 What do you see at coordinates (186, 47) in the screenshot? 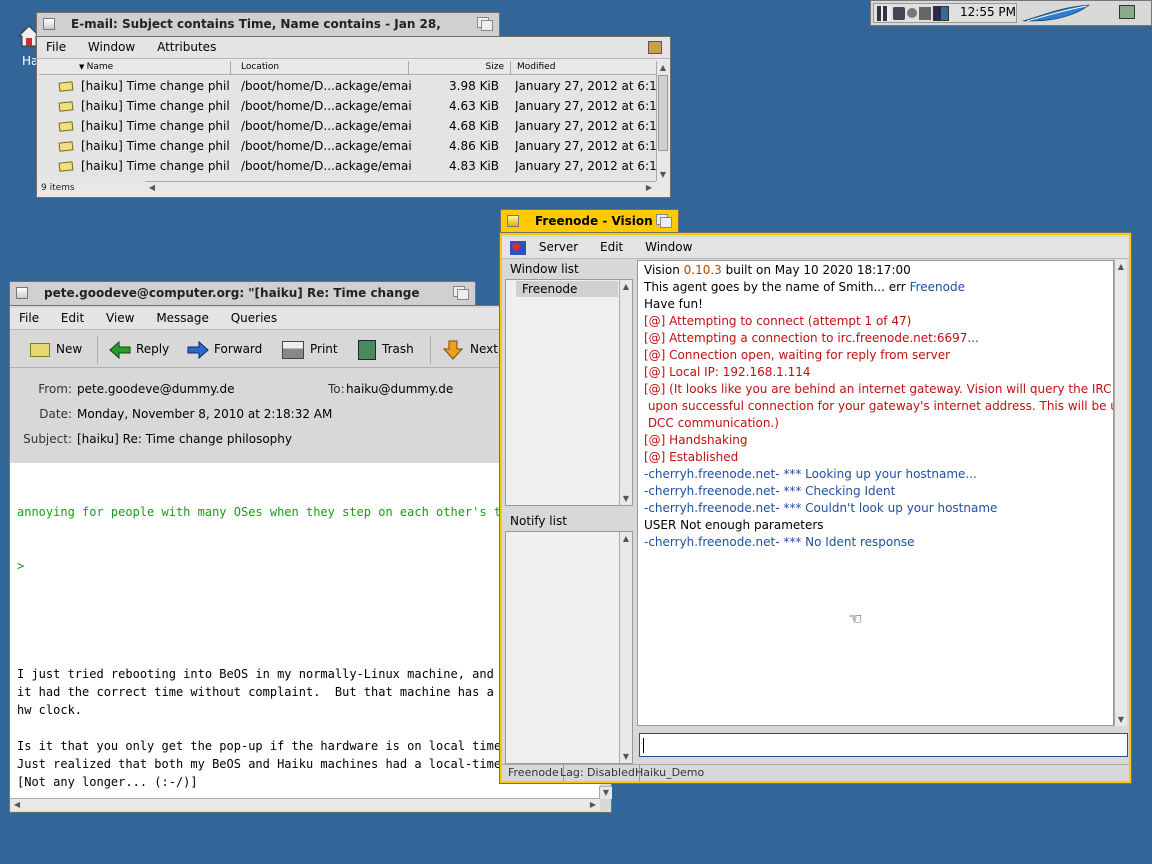
I see `menu-attributes: Attributes` at bounding box center [186, 47].